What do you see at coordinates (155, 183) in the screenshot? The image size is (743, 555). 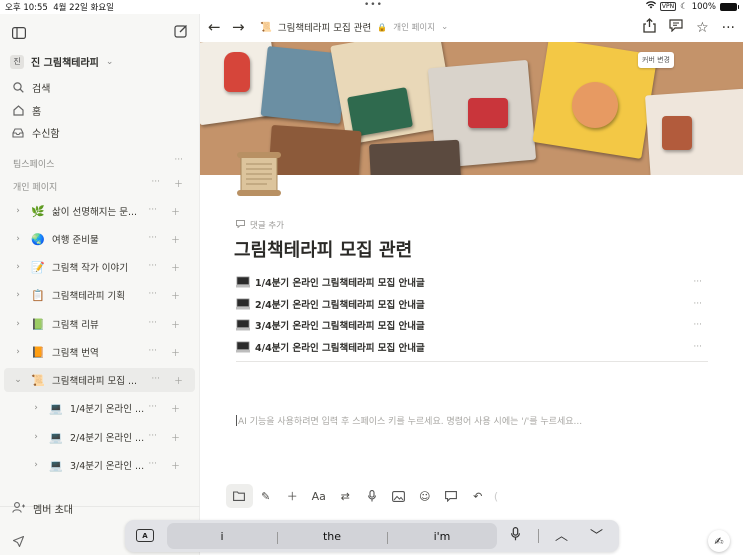 I see `private-more-icon: ···` at bounding box center [155, 183].